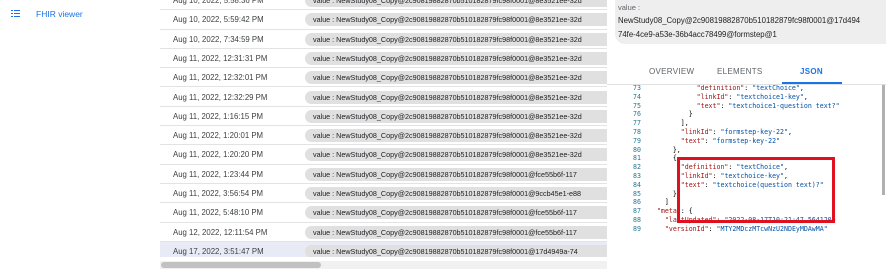  What do you see at coordinates (659, 202) in the screenshot?
I see `code-text: ]` at bounding box center [659, 202].